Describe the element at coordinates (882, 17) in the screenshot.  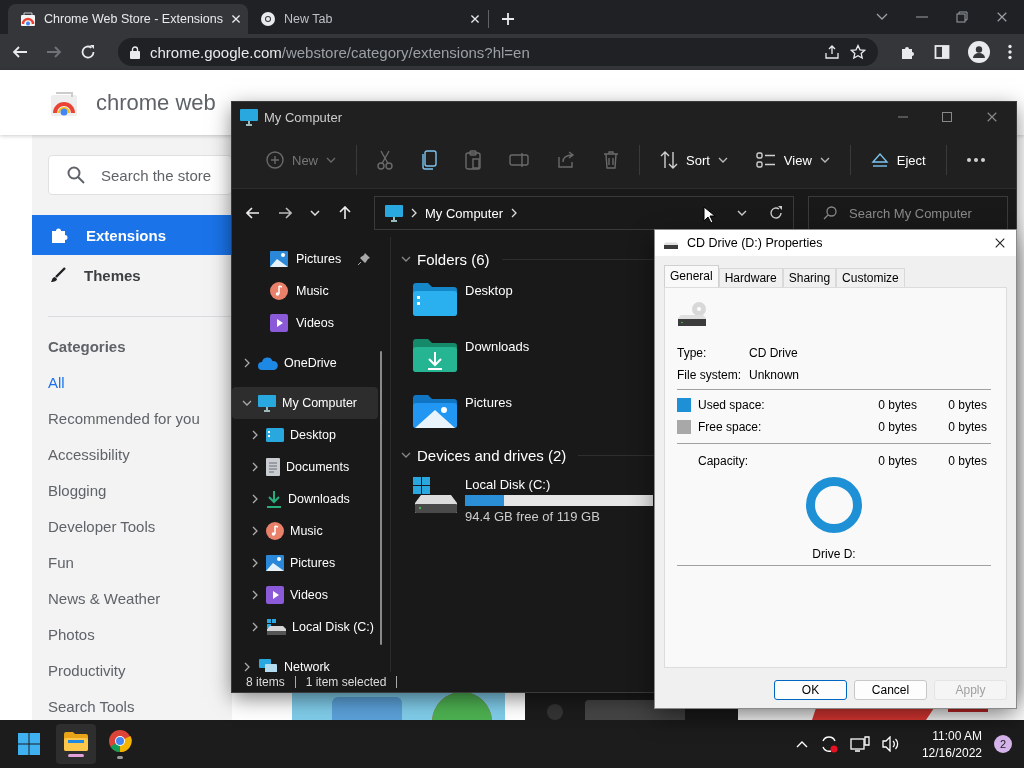
I see `tab-search-icon` at that location.